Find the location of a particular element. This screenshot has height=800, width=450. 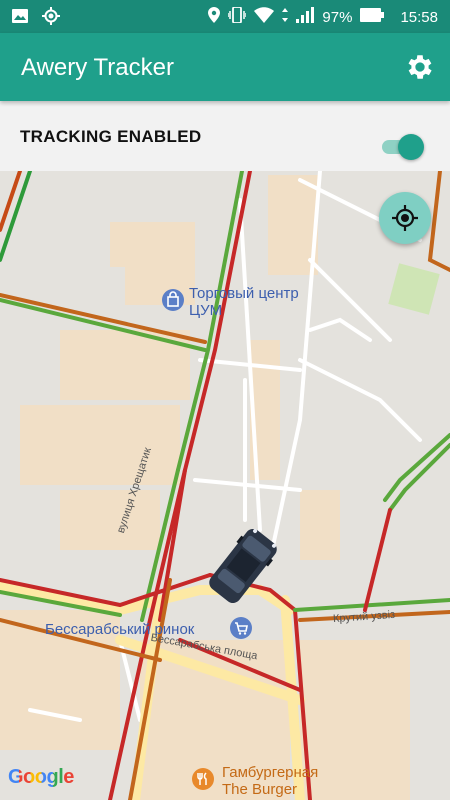

toggle-thumb is located at coordinates (411, 147).